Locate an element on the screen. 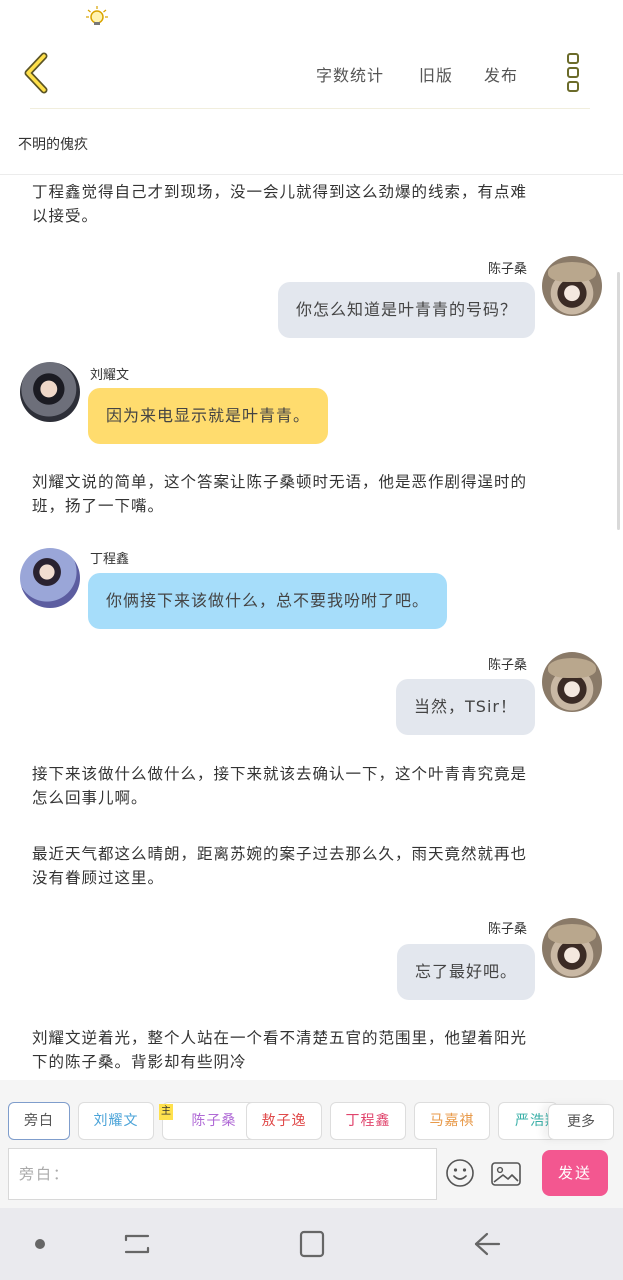 This screenshot has width=623, height=1280. more-characters-button: 更多 is located at coordinates (581, 1122).